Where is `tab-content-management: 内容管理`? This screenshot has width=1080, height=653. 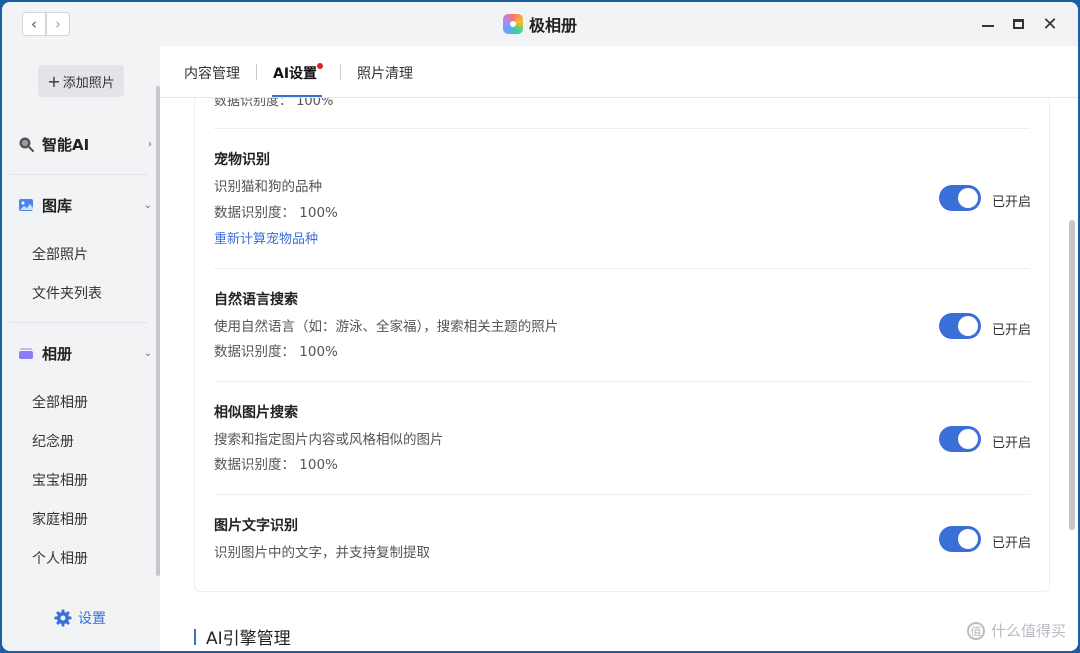 tab-content-management: 内容管理 is located at coordinates (212, 73).